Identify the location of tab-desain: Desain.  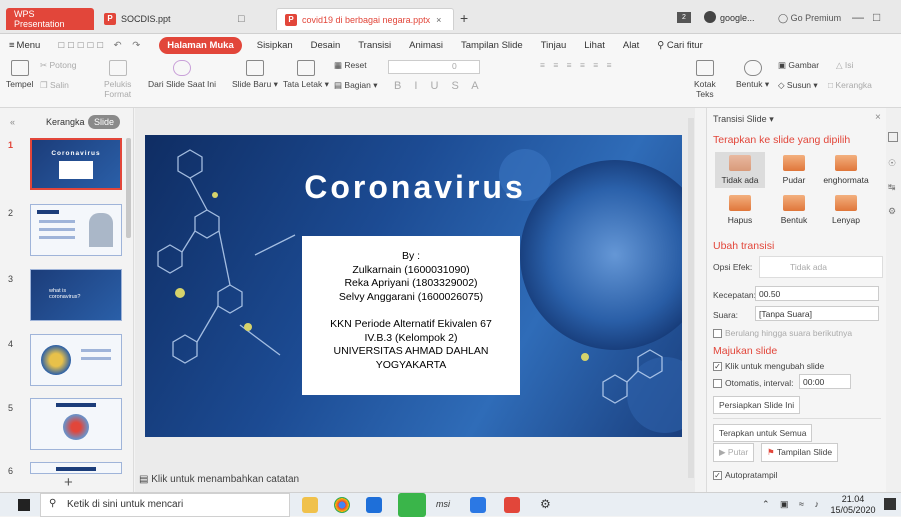
(326, 45).